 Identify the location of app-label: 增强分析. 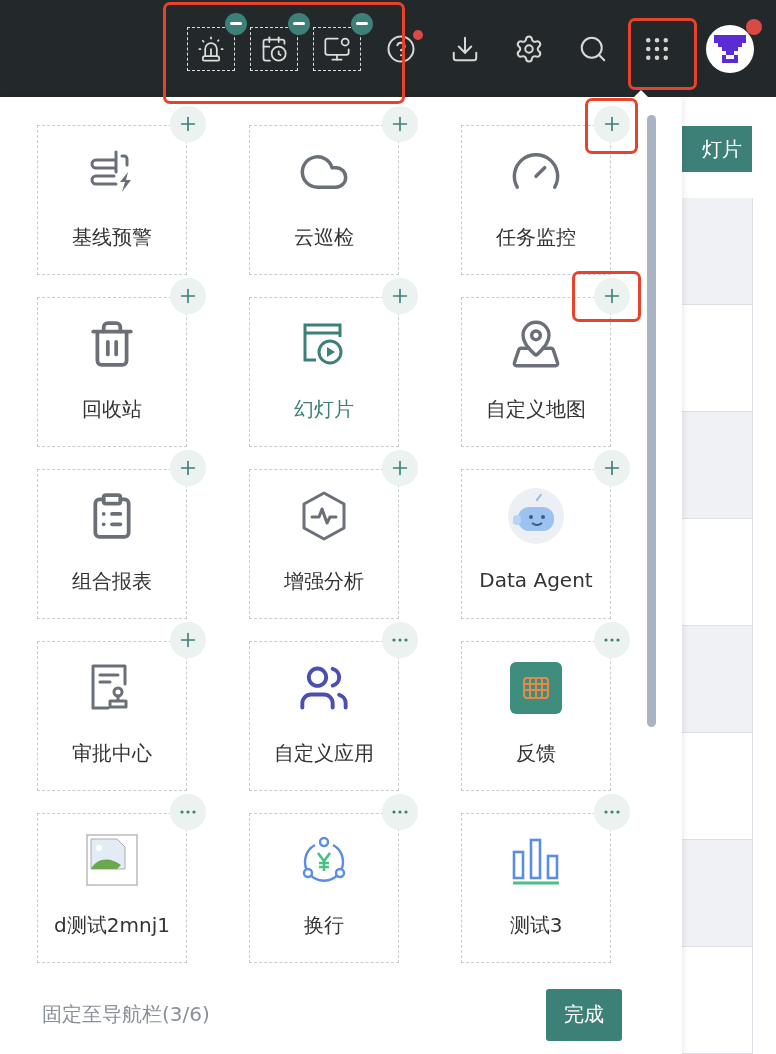
(324, 581).